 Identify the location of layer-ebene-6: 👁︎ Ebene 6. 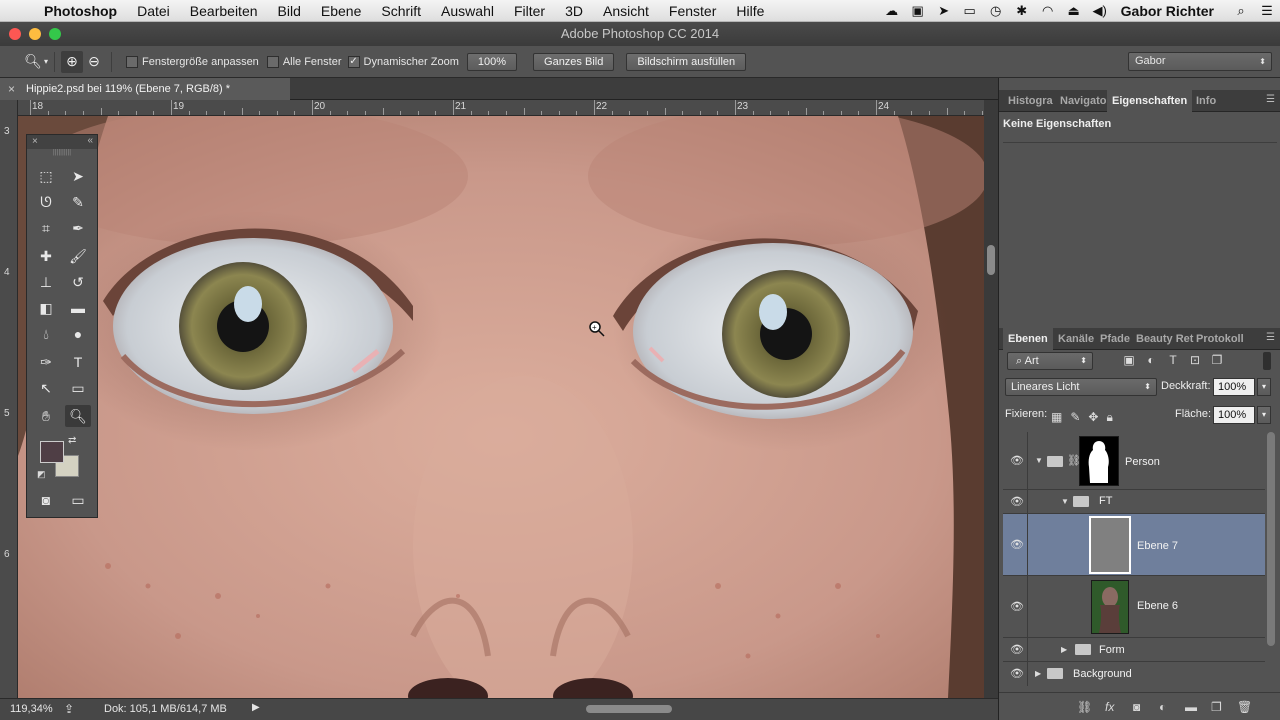
(1134, 607).